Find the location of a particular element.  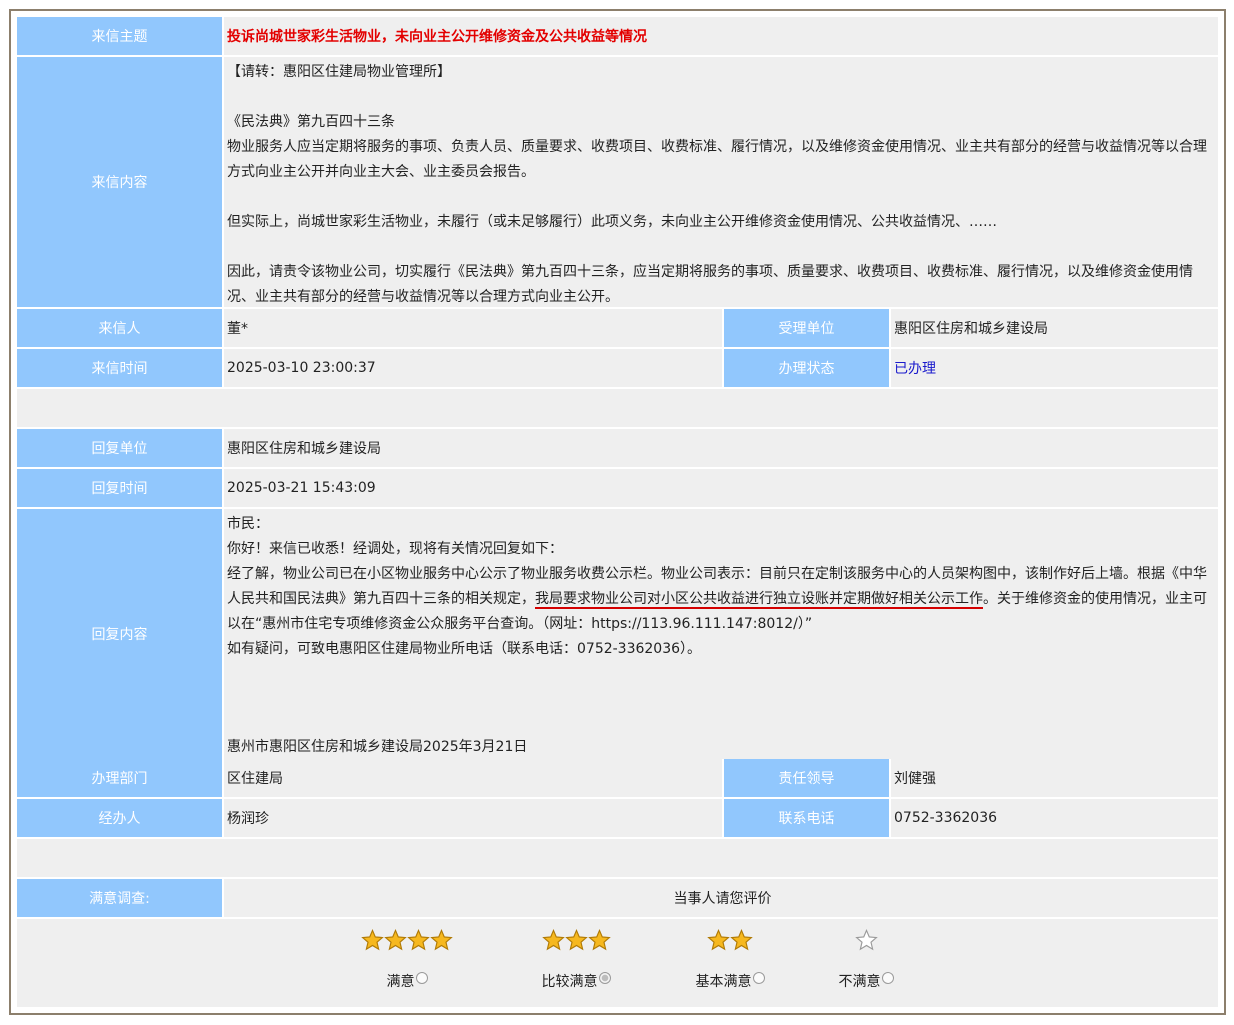

survey-options: 满意 比较满意 基本满意 不满意 is located at coordinates (617, 963).